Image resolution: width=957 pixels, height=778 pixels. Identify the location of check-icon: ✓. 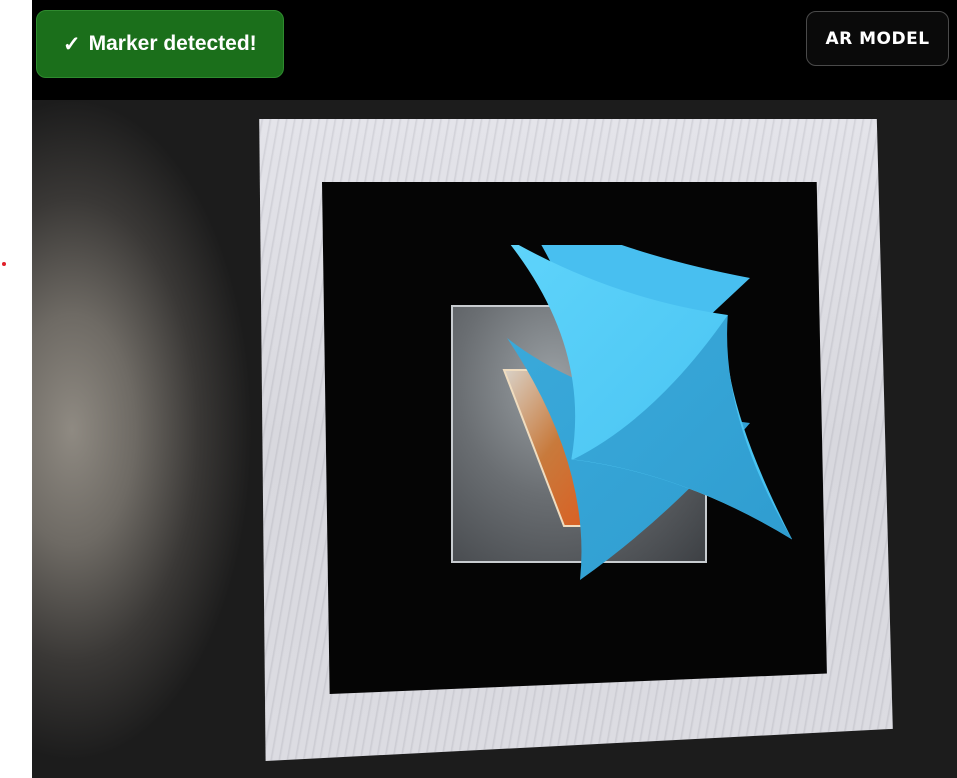
(72, 44).